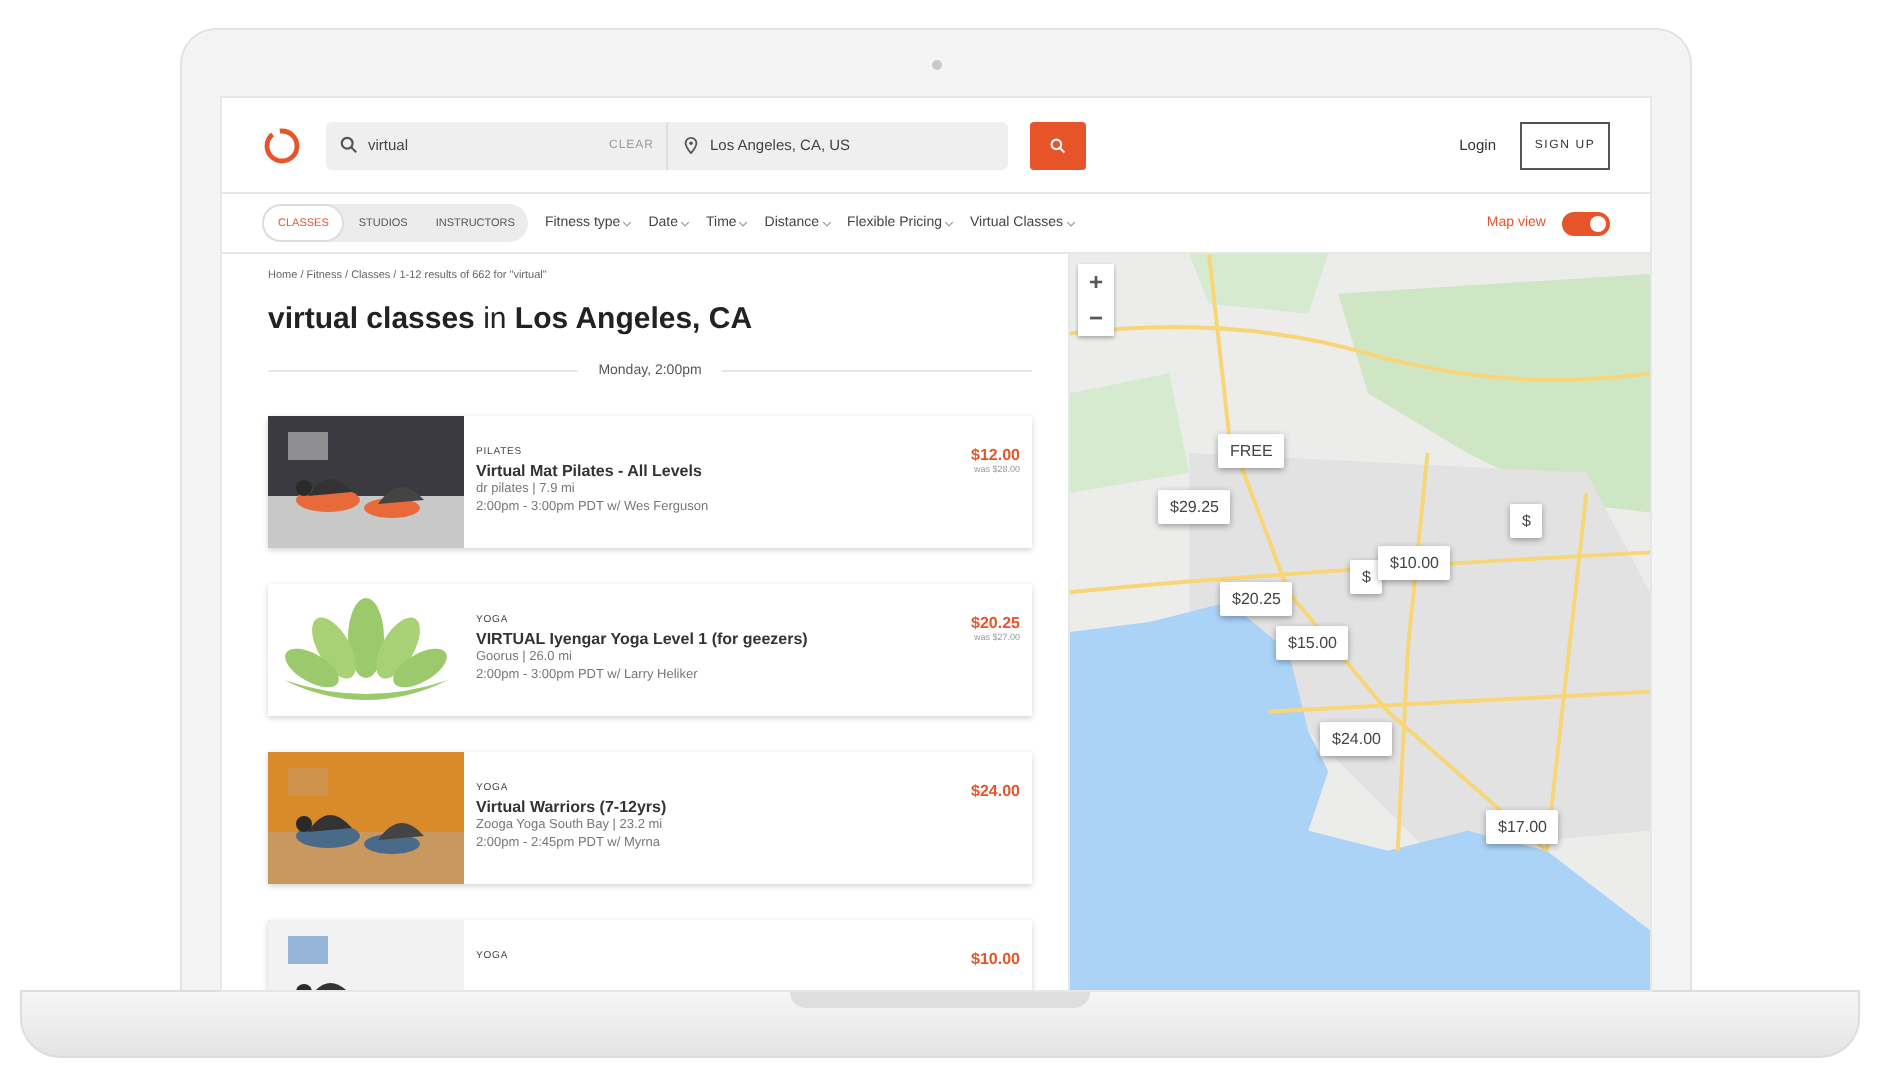 This screenshot has width=1880, height=1090. What do you see at coordinates (282, 145) in the screenshot?
I see `logo-icon` at bounding box center [282, 145].